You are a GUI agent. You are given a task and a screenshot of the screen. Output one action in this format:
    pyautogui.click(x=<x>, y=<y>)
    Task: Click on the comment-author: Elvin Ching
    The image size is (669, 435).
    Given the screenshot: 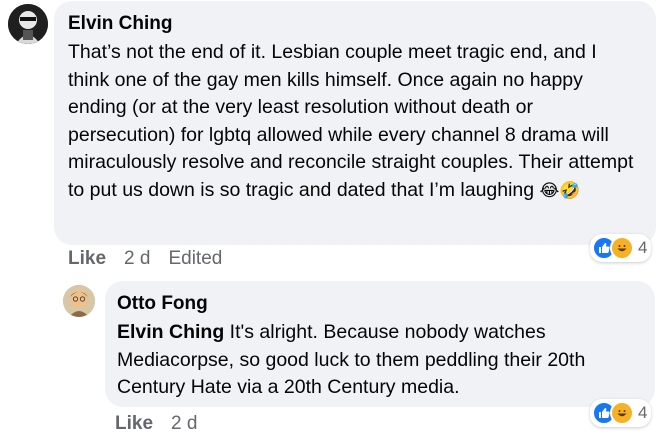 What is the action you would take?
    pyautogui.click(x=355, y=24)
    